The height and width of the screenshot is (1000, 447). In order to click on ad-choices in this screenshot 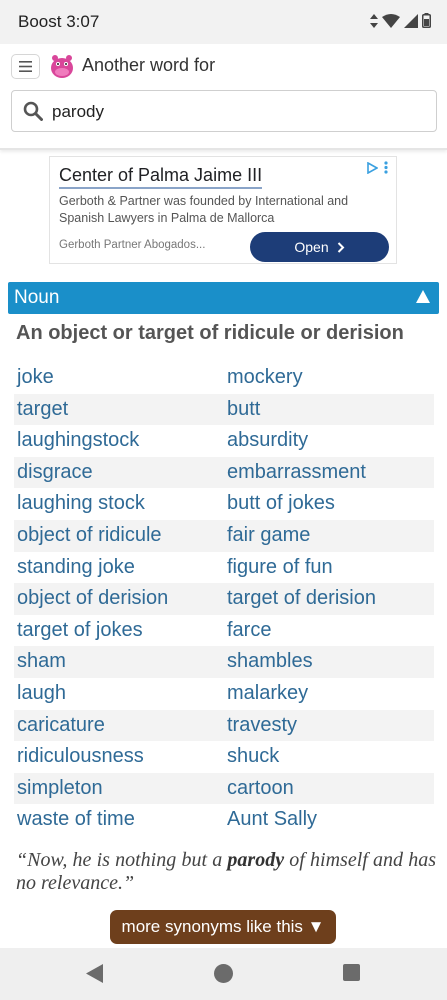, I will do `click(377, 167)`.